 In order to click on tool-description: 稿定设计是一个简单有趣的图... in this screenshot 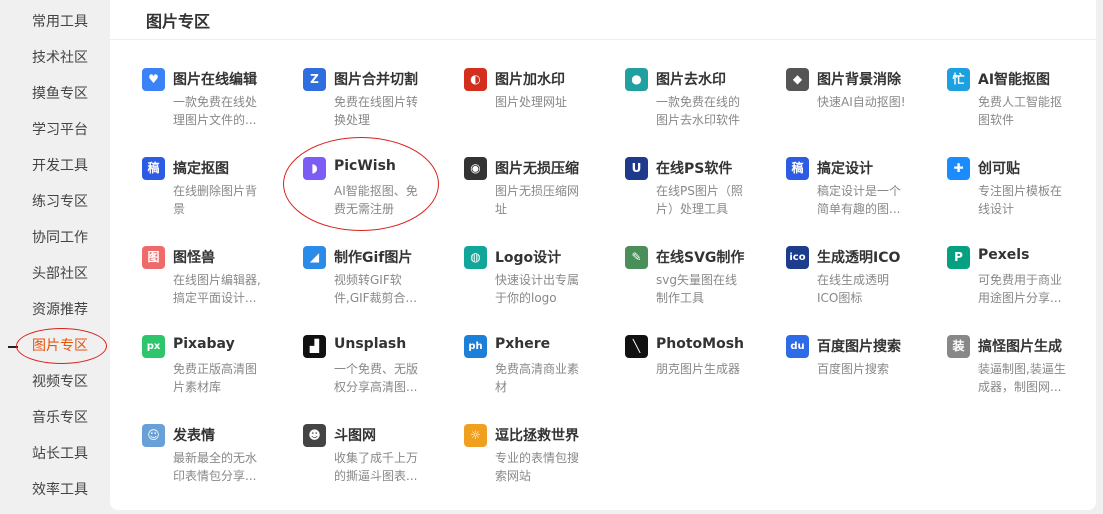, I will do `click(859, 200)`.